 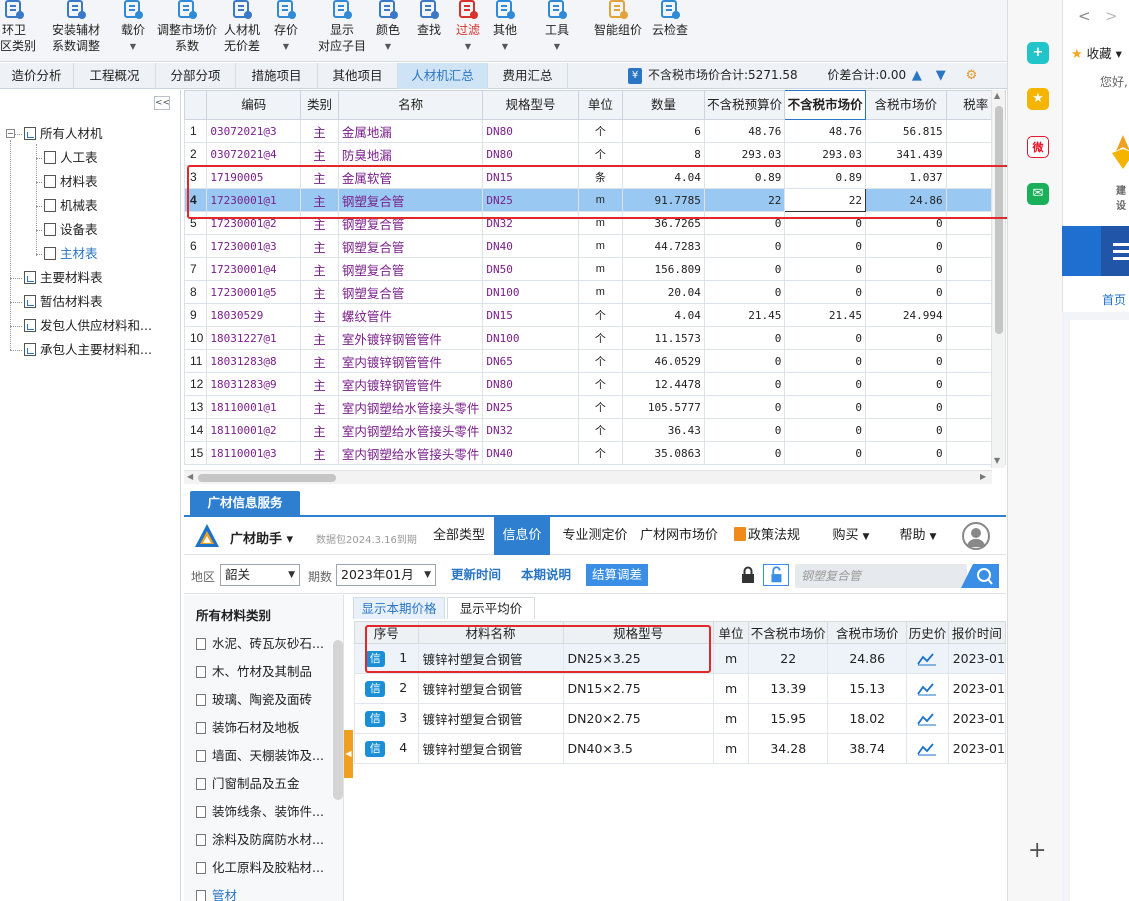 I want to click on ribbon-button-3: 调整市场价 系数, so click(x=187, y=30).